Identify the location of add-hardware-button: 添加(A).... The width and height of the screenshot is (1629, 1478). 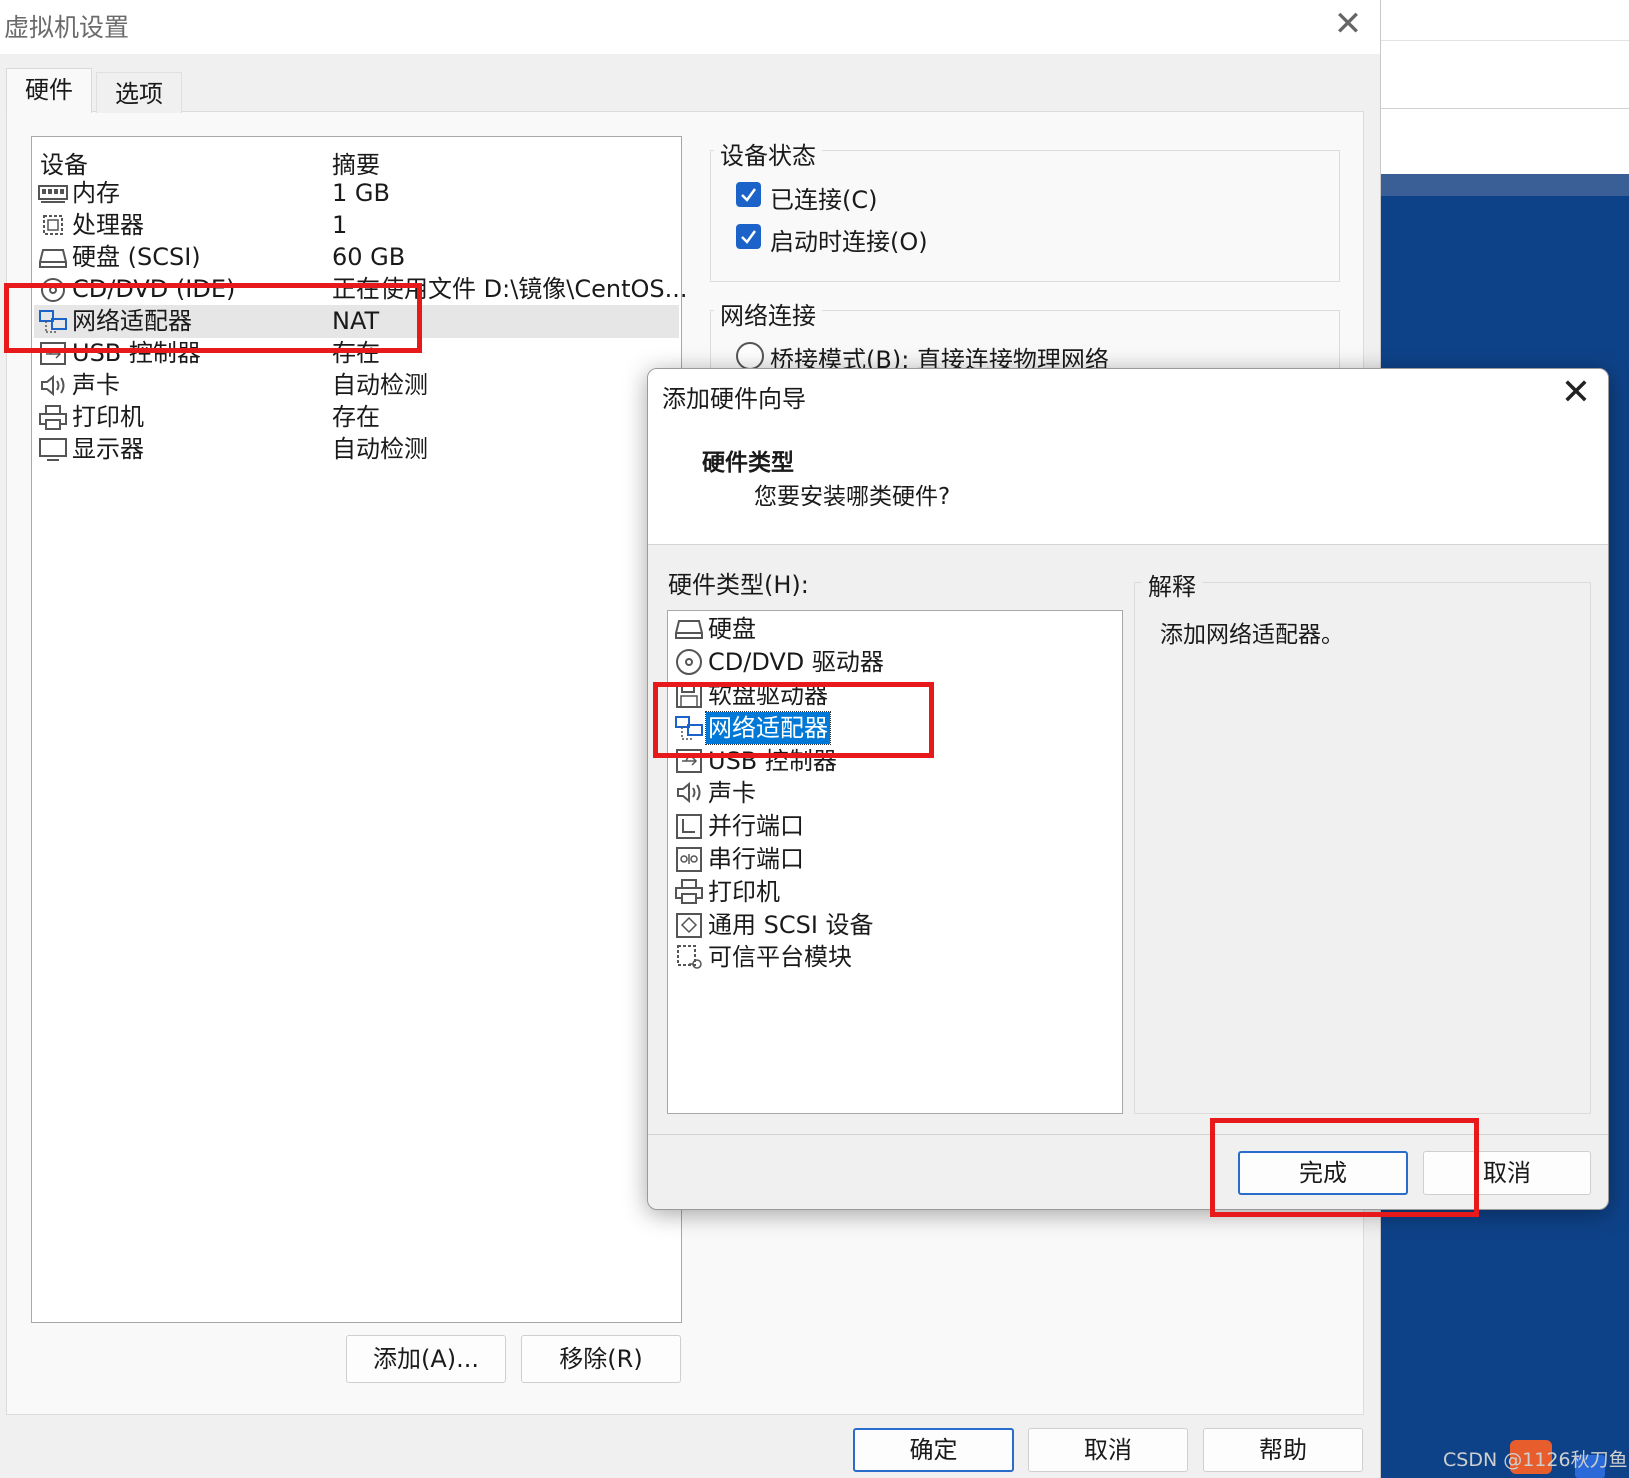
(426, 1359).